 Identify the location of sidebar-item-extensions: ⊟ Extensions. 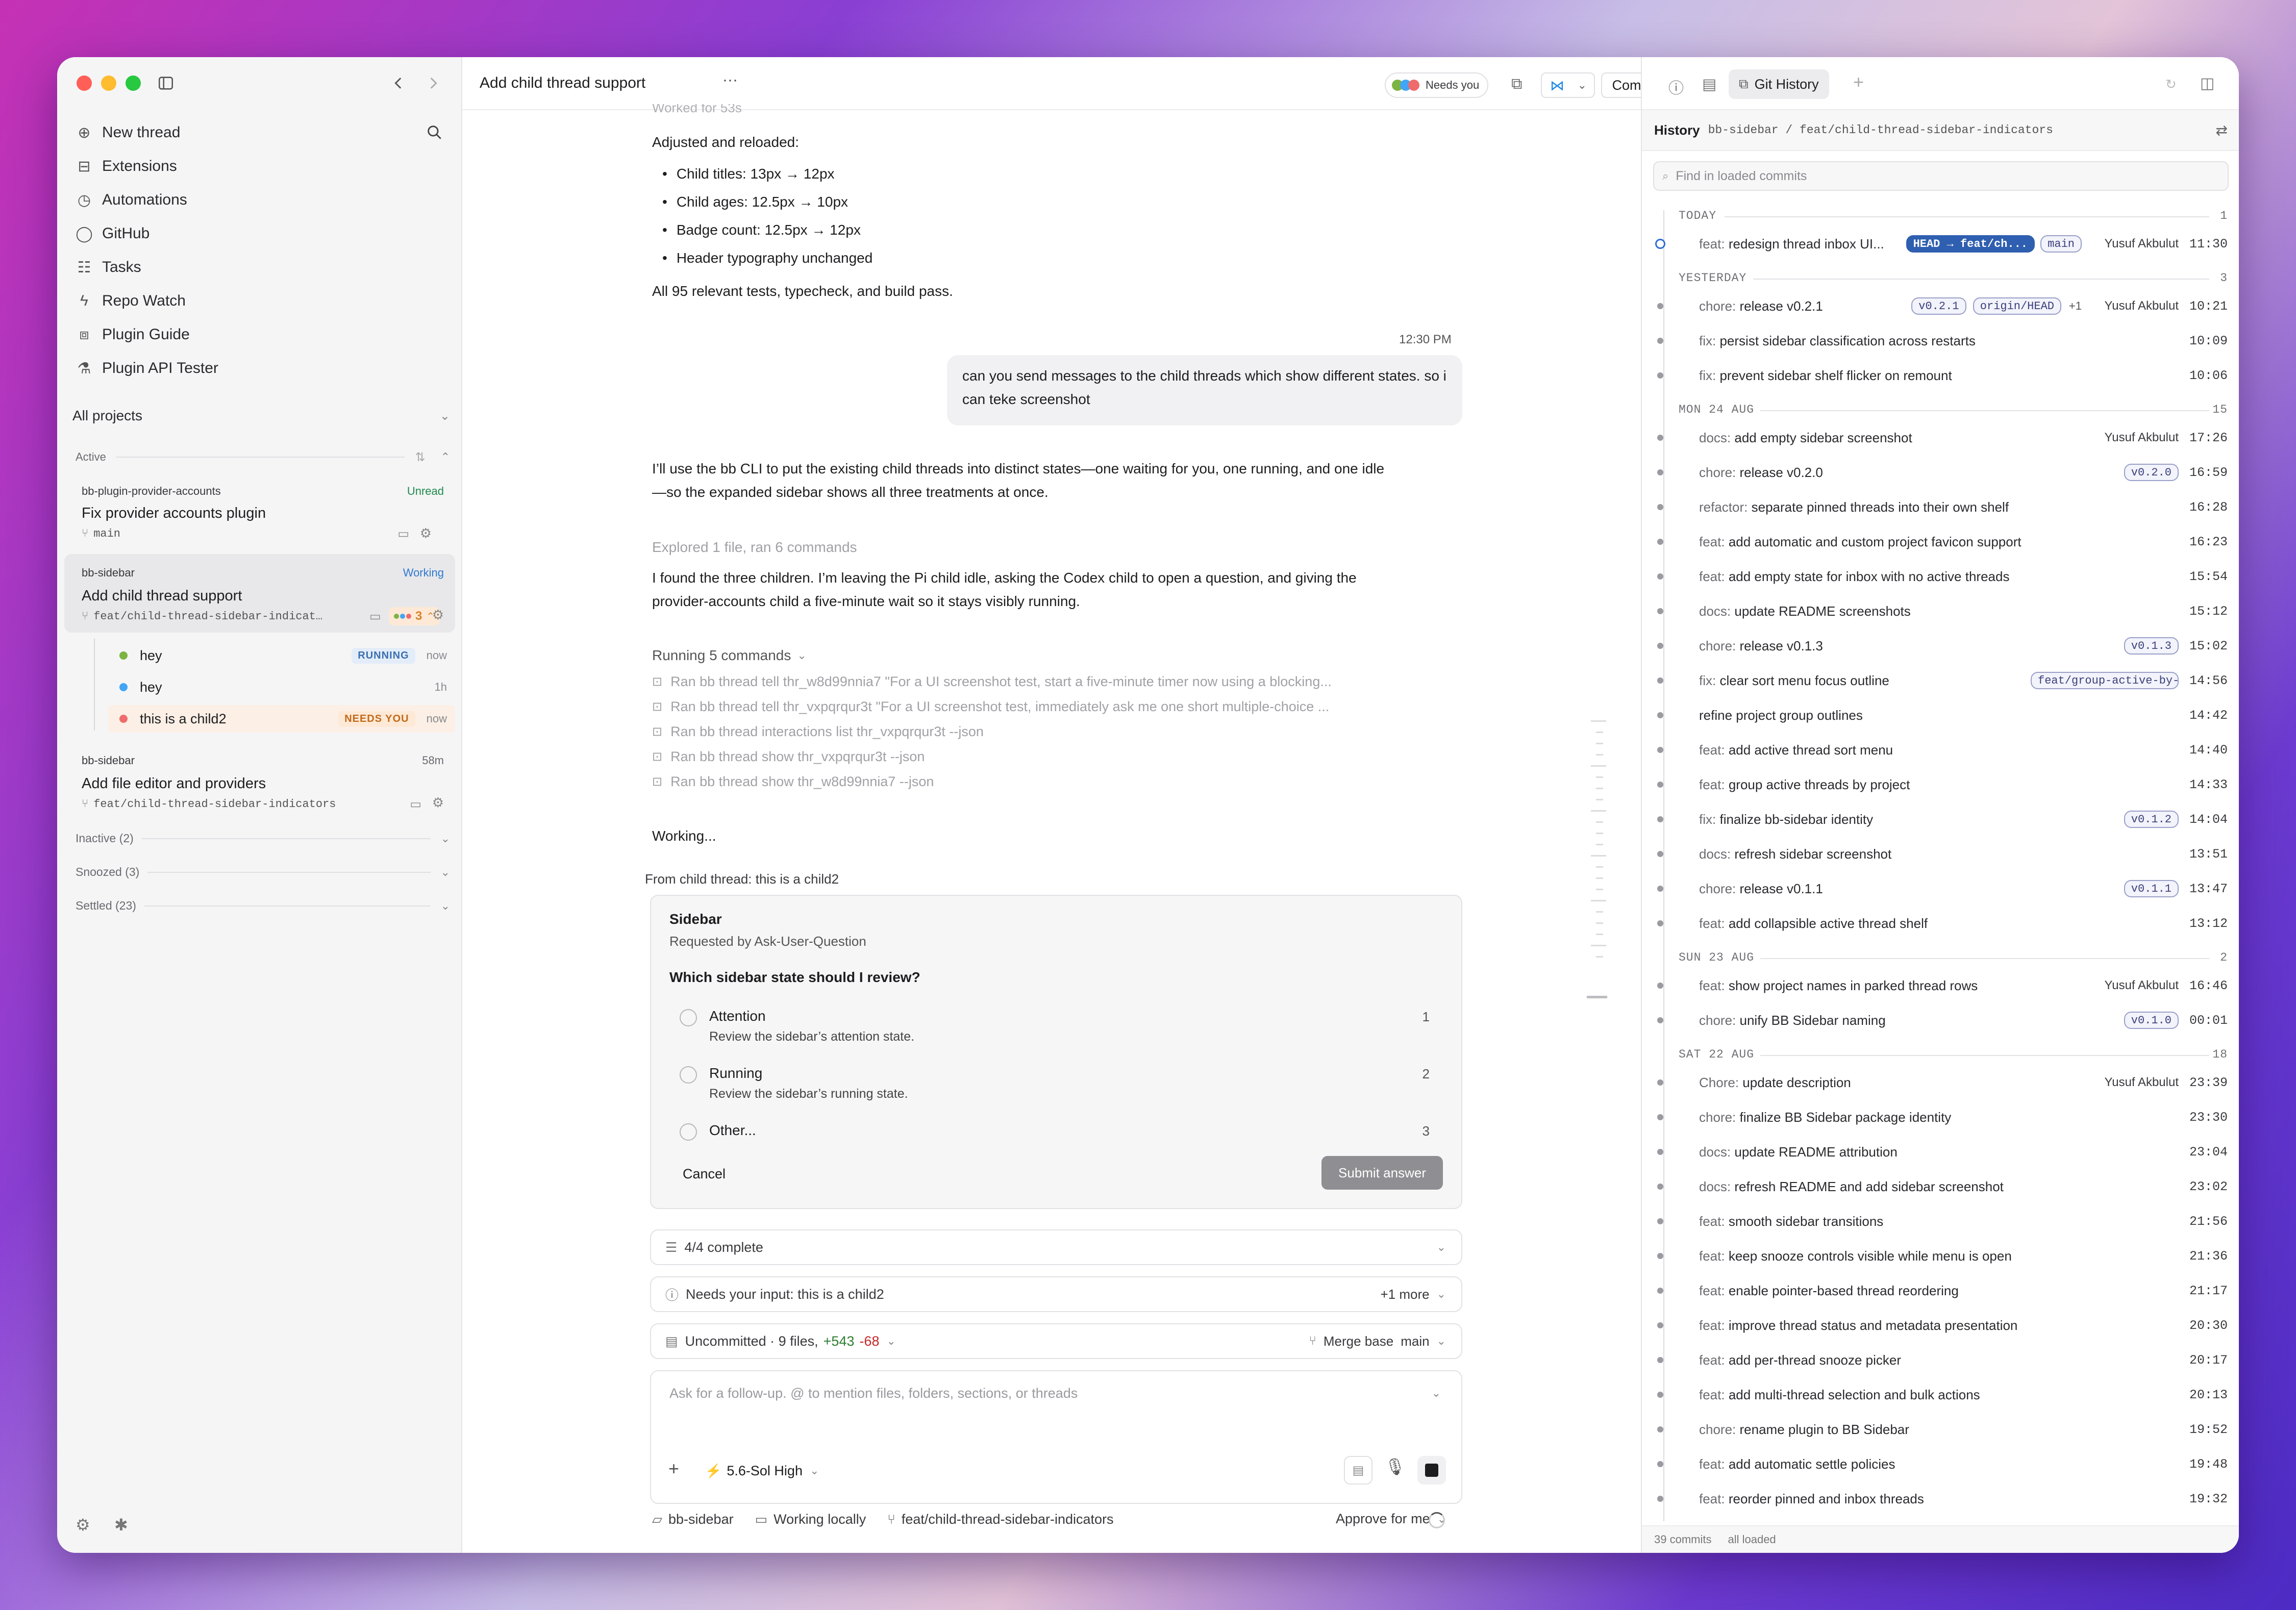
(126, 167).